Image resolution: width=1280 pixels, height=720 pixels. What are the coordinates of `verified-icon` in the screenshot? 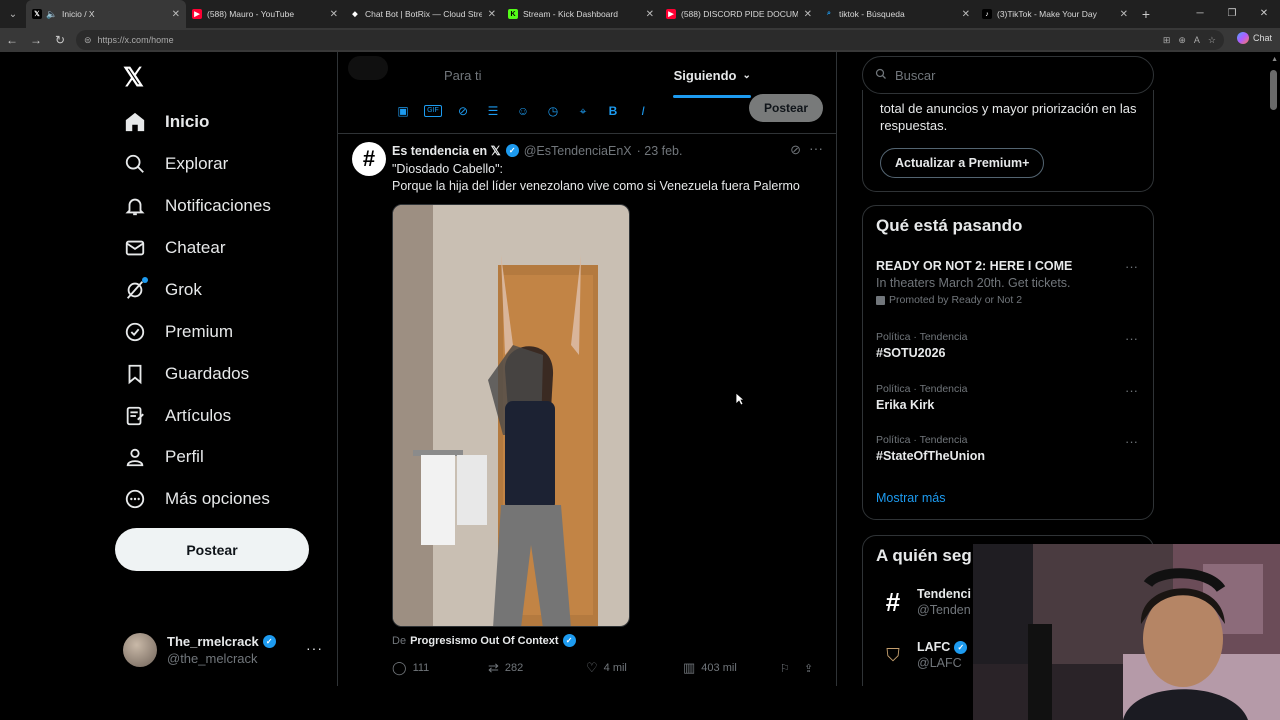 It's located at (135, 332).